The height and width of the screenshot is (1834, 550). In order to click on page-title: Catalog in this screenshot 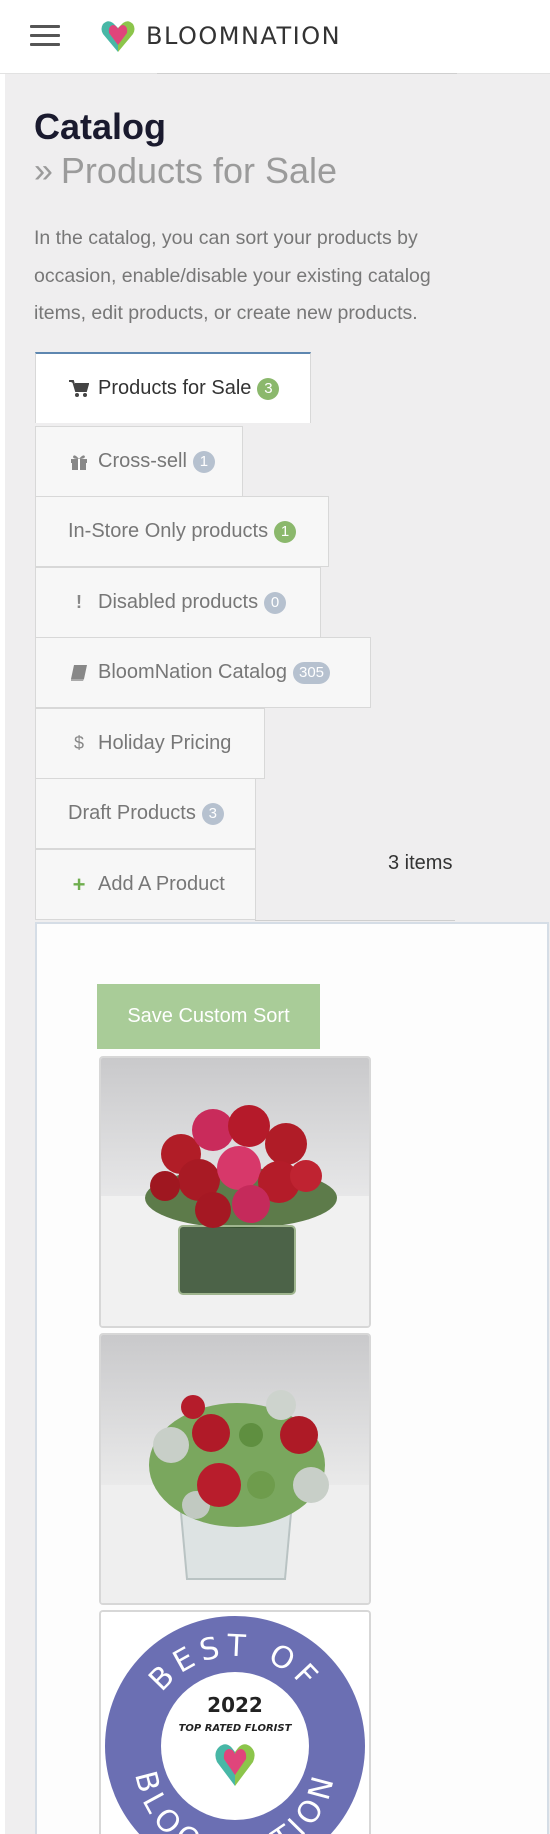, I will do `click(100, 126)`.